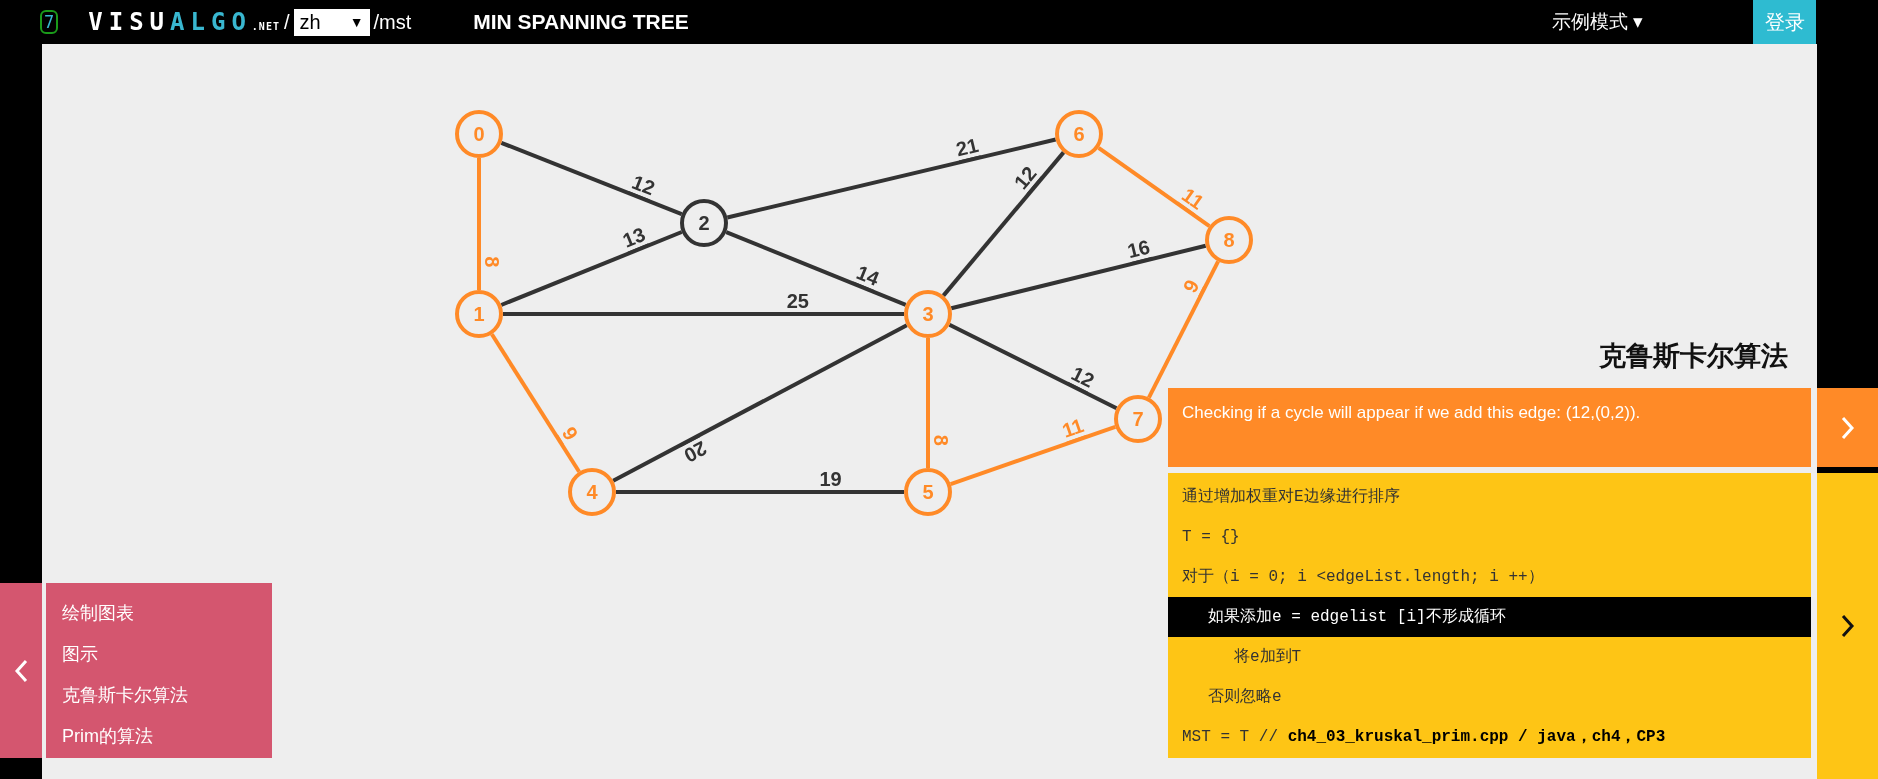  I want to click on edge-weight: 19, so click(830, 479).